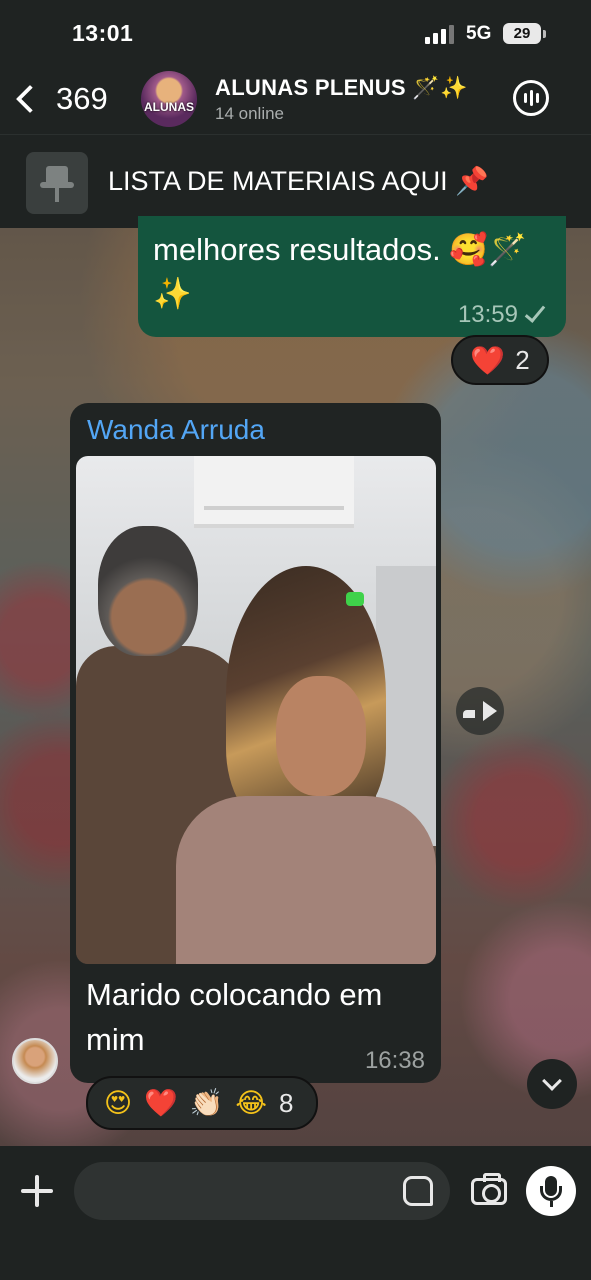 Image resolution: width=591 pixels, height=1280 pixels. What do you see at coordinates (251, 1102) in the screenshot?
I see `laughing-reaction: 😂` at bounding box center [251, 1102].